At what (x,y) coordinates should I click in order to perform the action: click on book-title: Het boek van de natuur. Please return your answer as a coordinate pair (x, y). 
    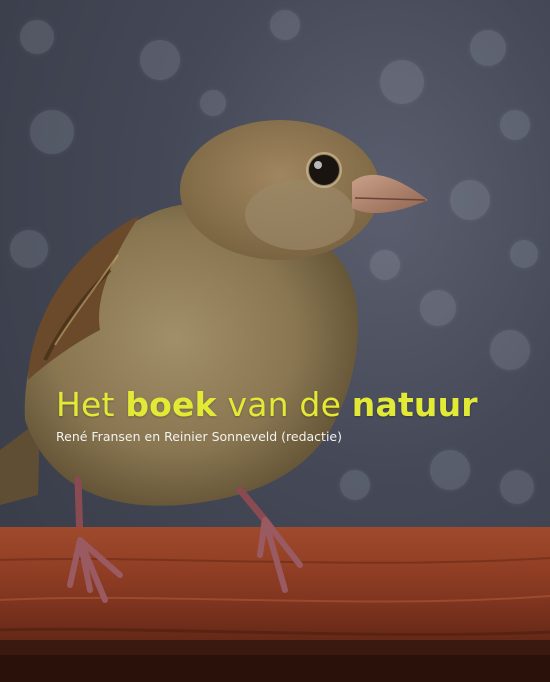
    Looking at the image, I should click on (267, 404).